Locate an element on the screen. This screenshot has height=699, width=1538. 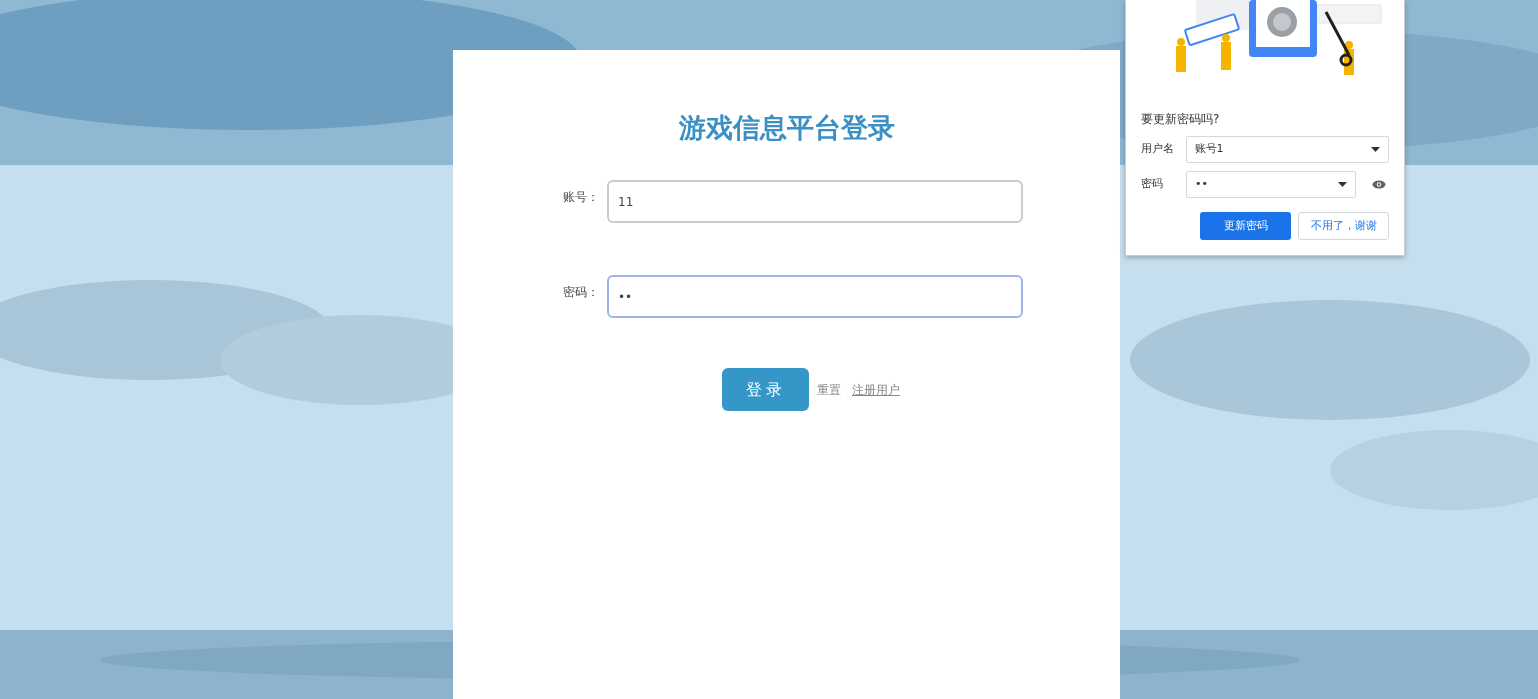
reset-button: 重置 is located at coordinates (829, 389).